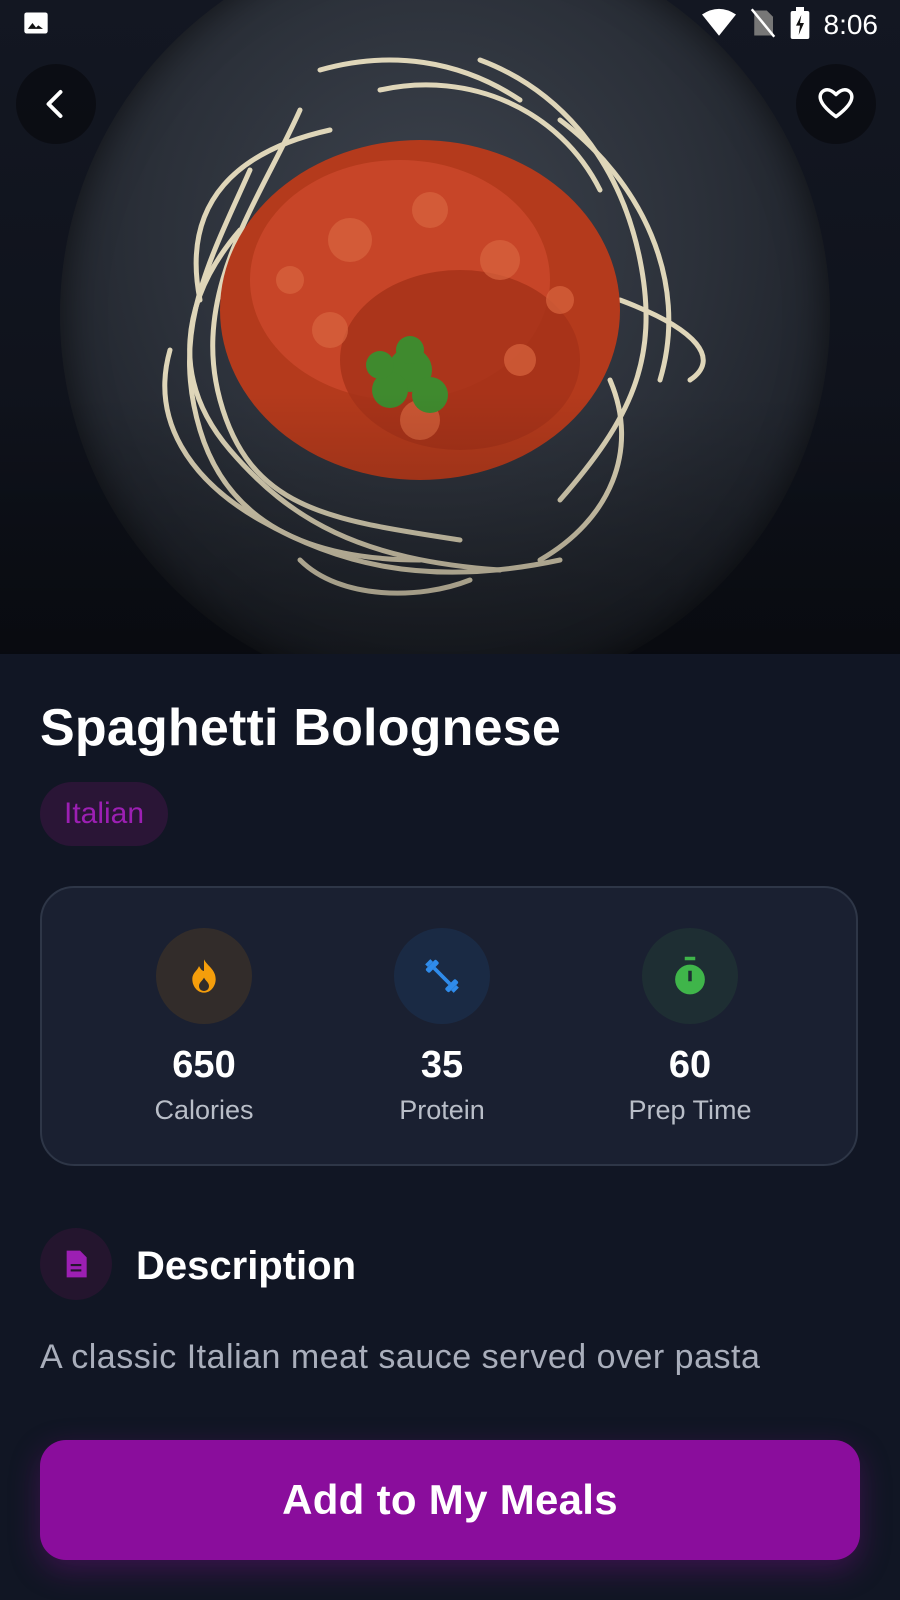 This screenshot has width=900, height=1600. Describe the element at coordinates (690, 1110) in the screenshot. I see `stat-label: Prep Time` at that location.